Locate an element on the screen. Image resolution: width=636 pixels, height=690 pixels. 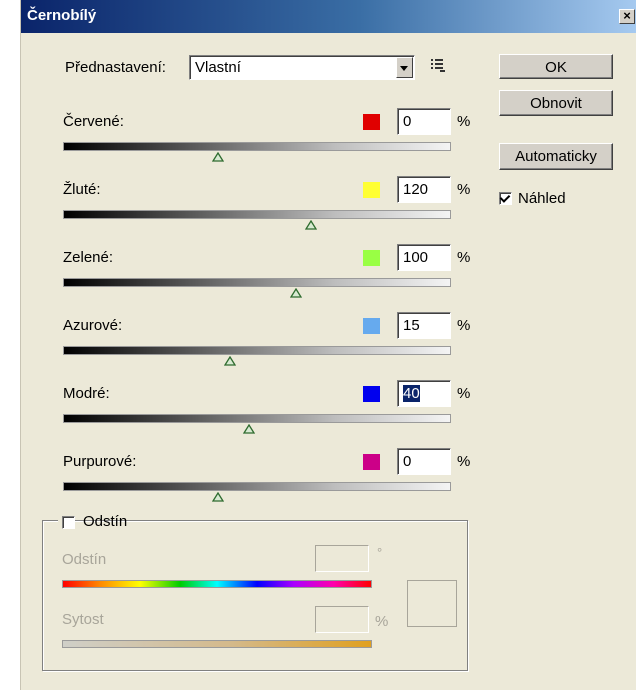
channel-label: Zelené: is located at coordinates (88, 257).